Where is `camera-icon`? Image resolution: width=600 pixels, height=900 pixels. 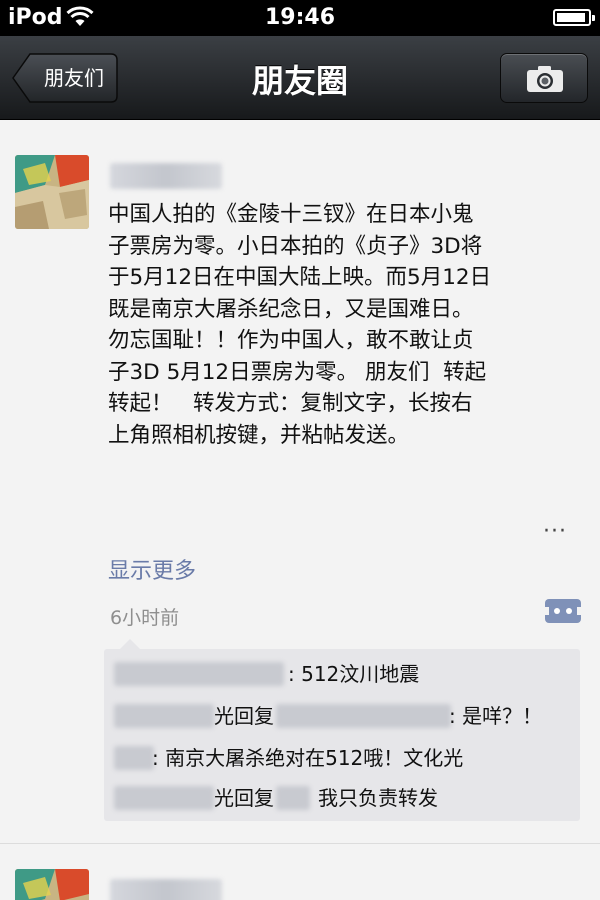
camera-icon is located at coordinates (545, 79).